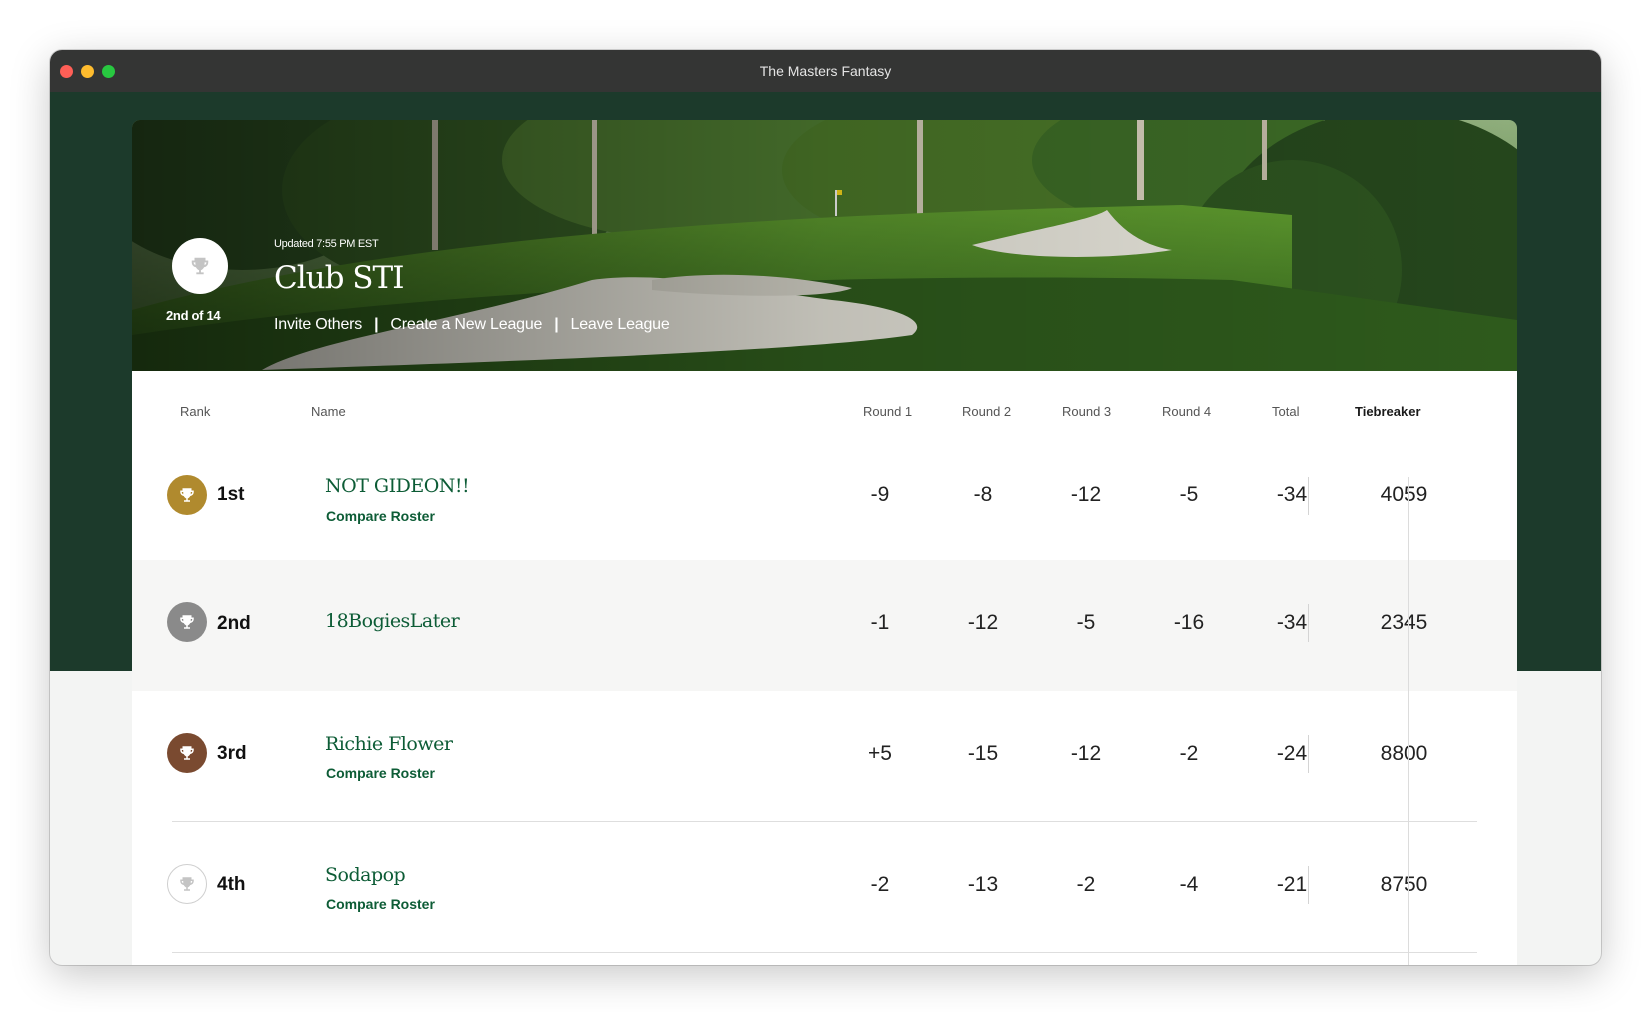 The width and height of the screenshot is (1645, 1012). I want to click on round-2-score: -13, so click(983, 884).